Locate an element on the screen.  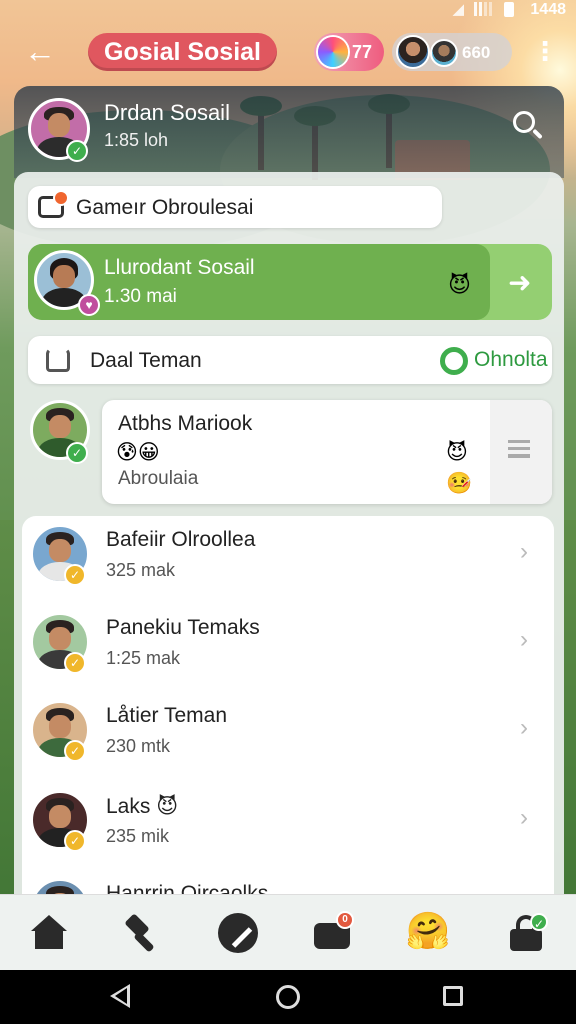
list-item: ✓ Laks 😈 235 mik › is located at coordinates (288, 826).